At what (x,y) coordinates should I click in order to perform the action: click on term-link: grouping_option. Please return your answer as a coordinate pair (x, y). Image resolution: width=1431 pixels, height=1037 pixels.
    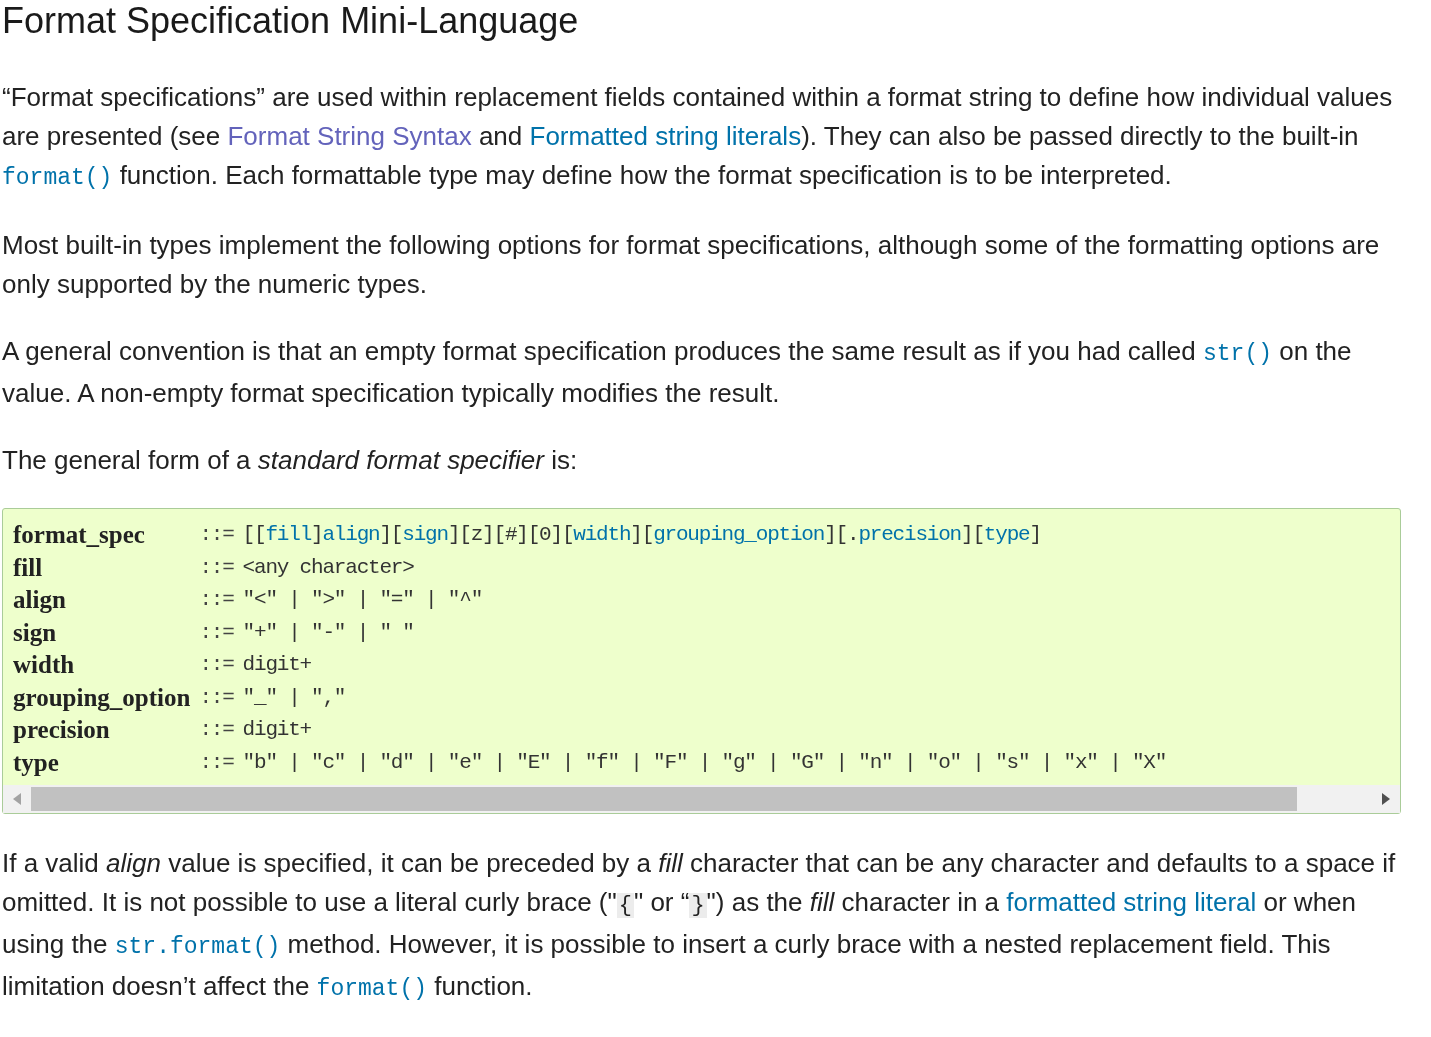
    Looking at the image, I should click on (739, 534).